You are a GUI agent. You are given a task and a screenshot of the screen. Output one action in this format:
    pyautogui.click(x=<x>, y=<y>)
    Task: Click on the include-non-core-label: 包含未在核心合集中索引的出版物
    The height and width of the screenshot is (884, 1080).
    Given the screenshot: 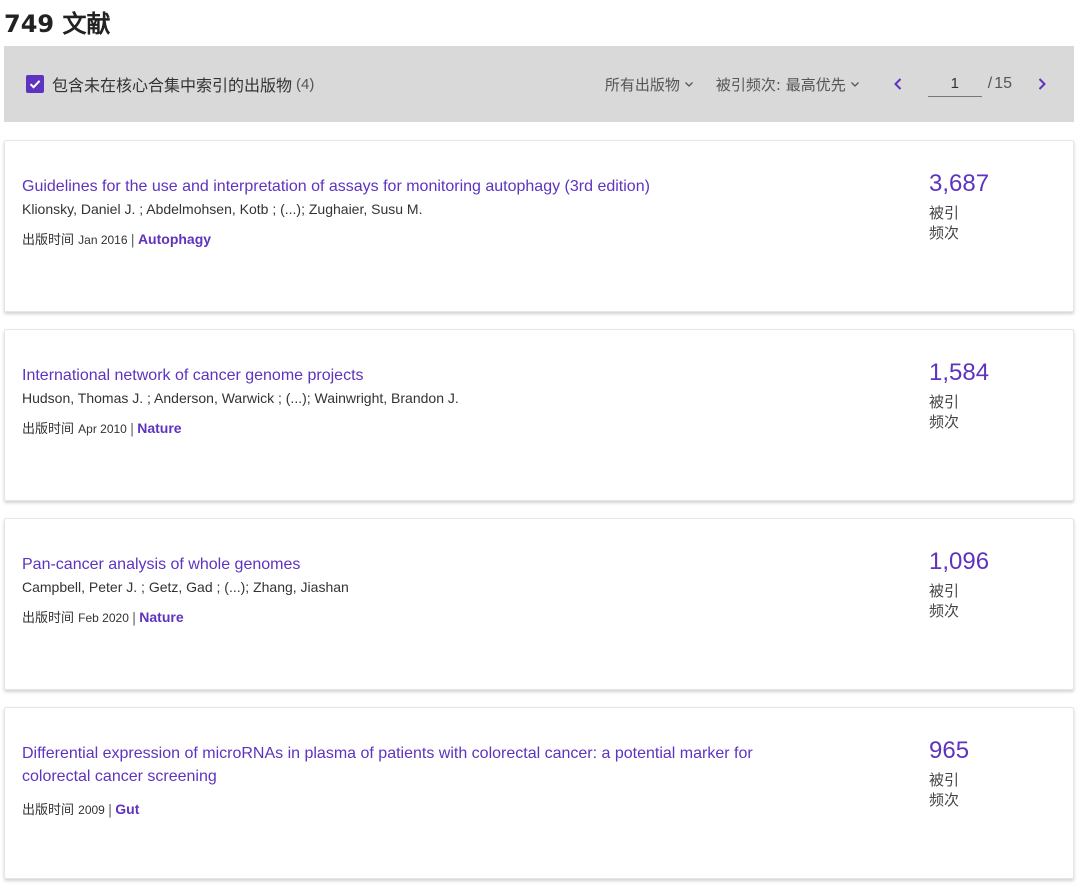 What is the action you would take?
    pyautogui.click(x=172, y=84)
    